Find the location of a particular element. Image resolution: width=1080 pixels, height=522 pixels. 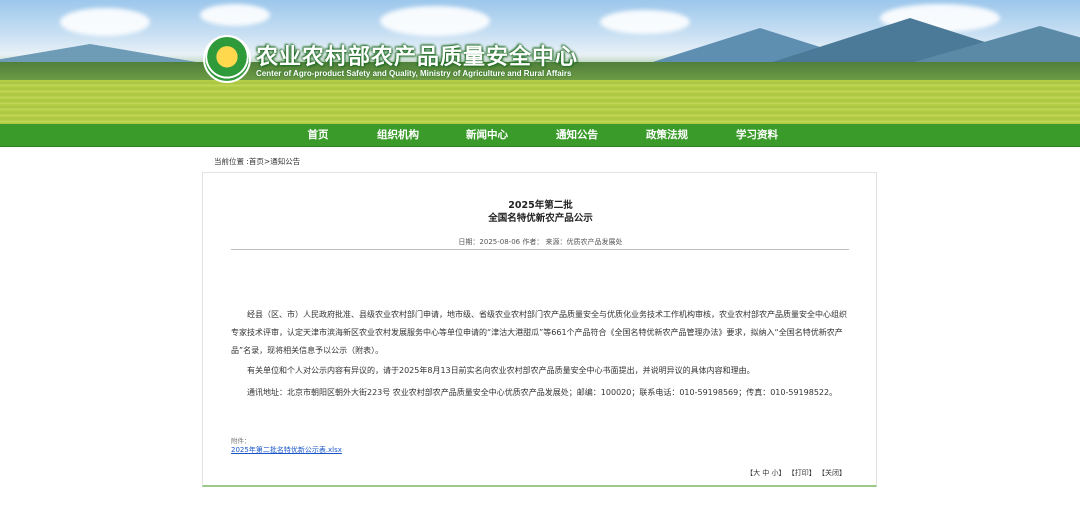

nav-item-learning: 学习资料 is located at coordinates (757, 135).